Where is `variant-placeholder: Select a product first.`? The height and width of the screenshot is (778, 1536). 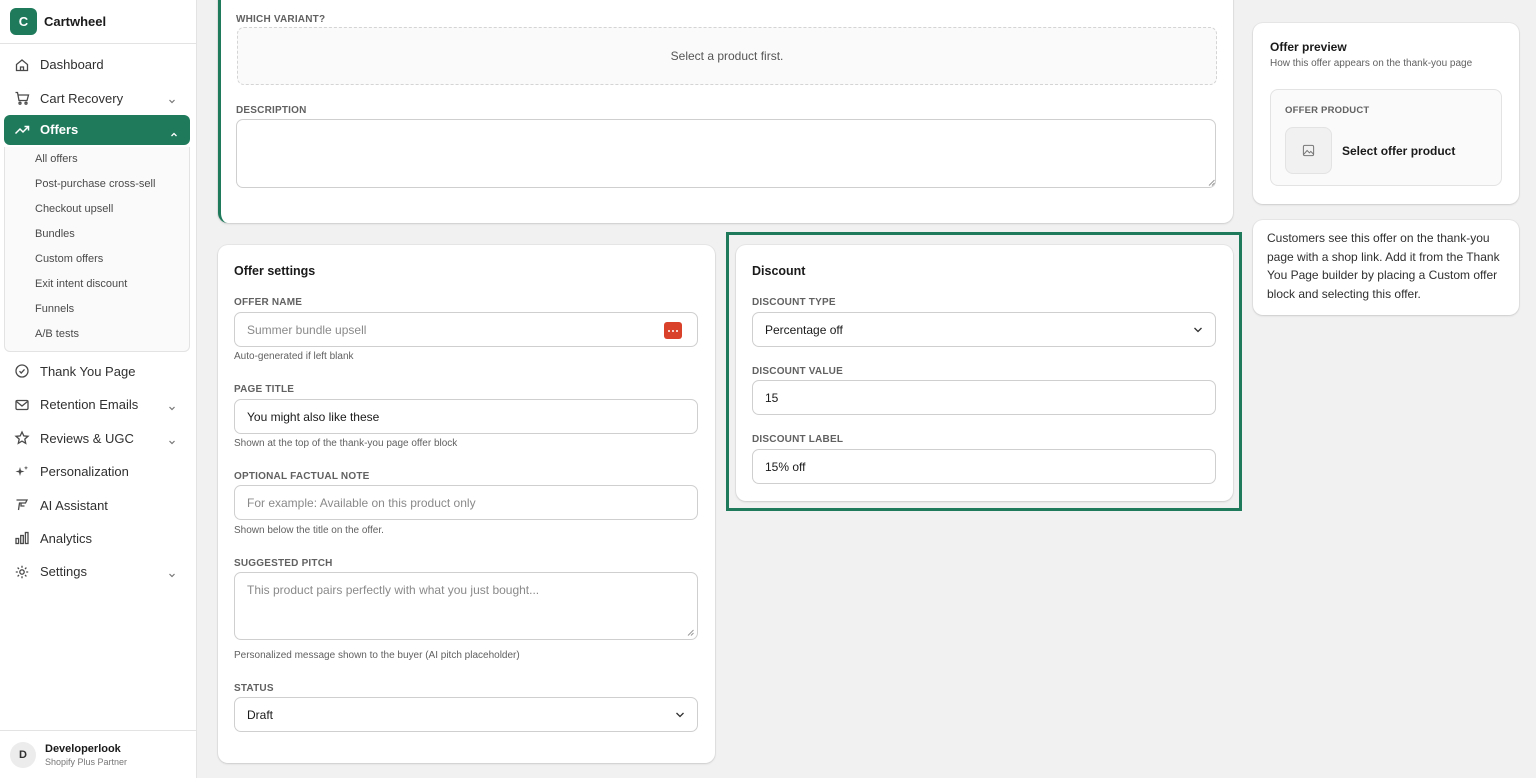 variant-placeholder: Select a product first. is located at coordinates (727, 56).